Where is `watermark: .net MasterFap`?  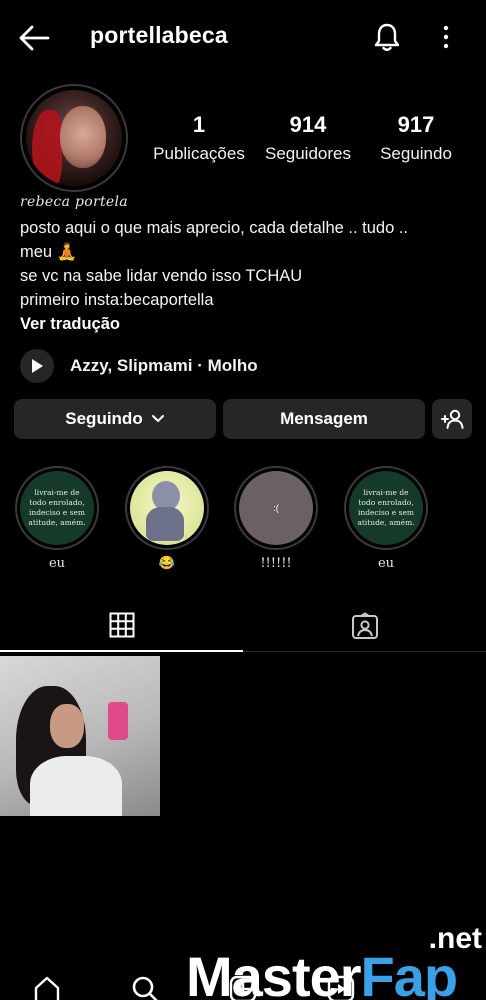
watermark: .net MasterFap is located at coordinates (336, 959).